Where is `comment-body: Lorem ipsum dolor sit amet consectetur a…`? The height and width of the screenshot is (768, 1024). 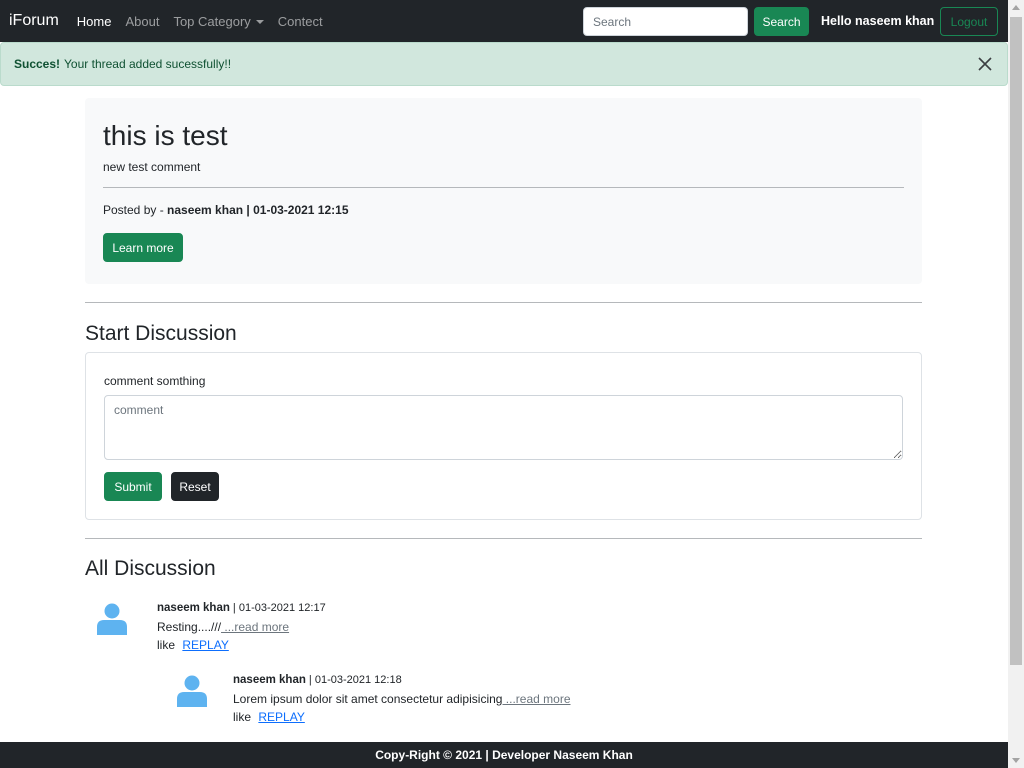
comment-body: Lorem ipsum dolor sit amet consectetur a… is located at coordinates (368, 699).